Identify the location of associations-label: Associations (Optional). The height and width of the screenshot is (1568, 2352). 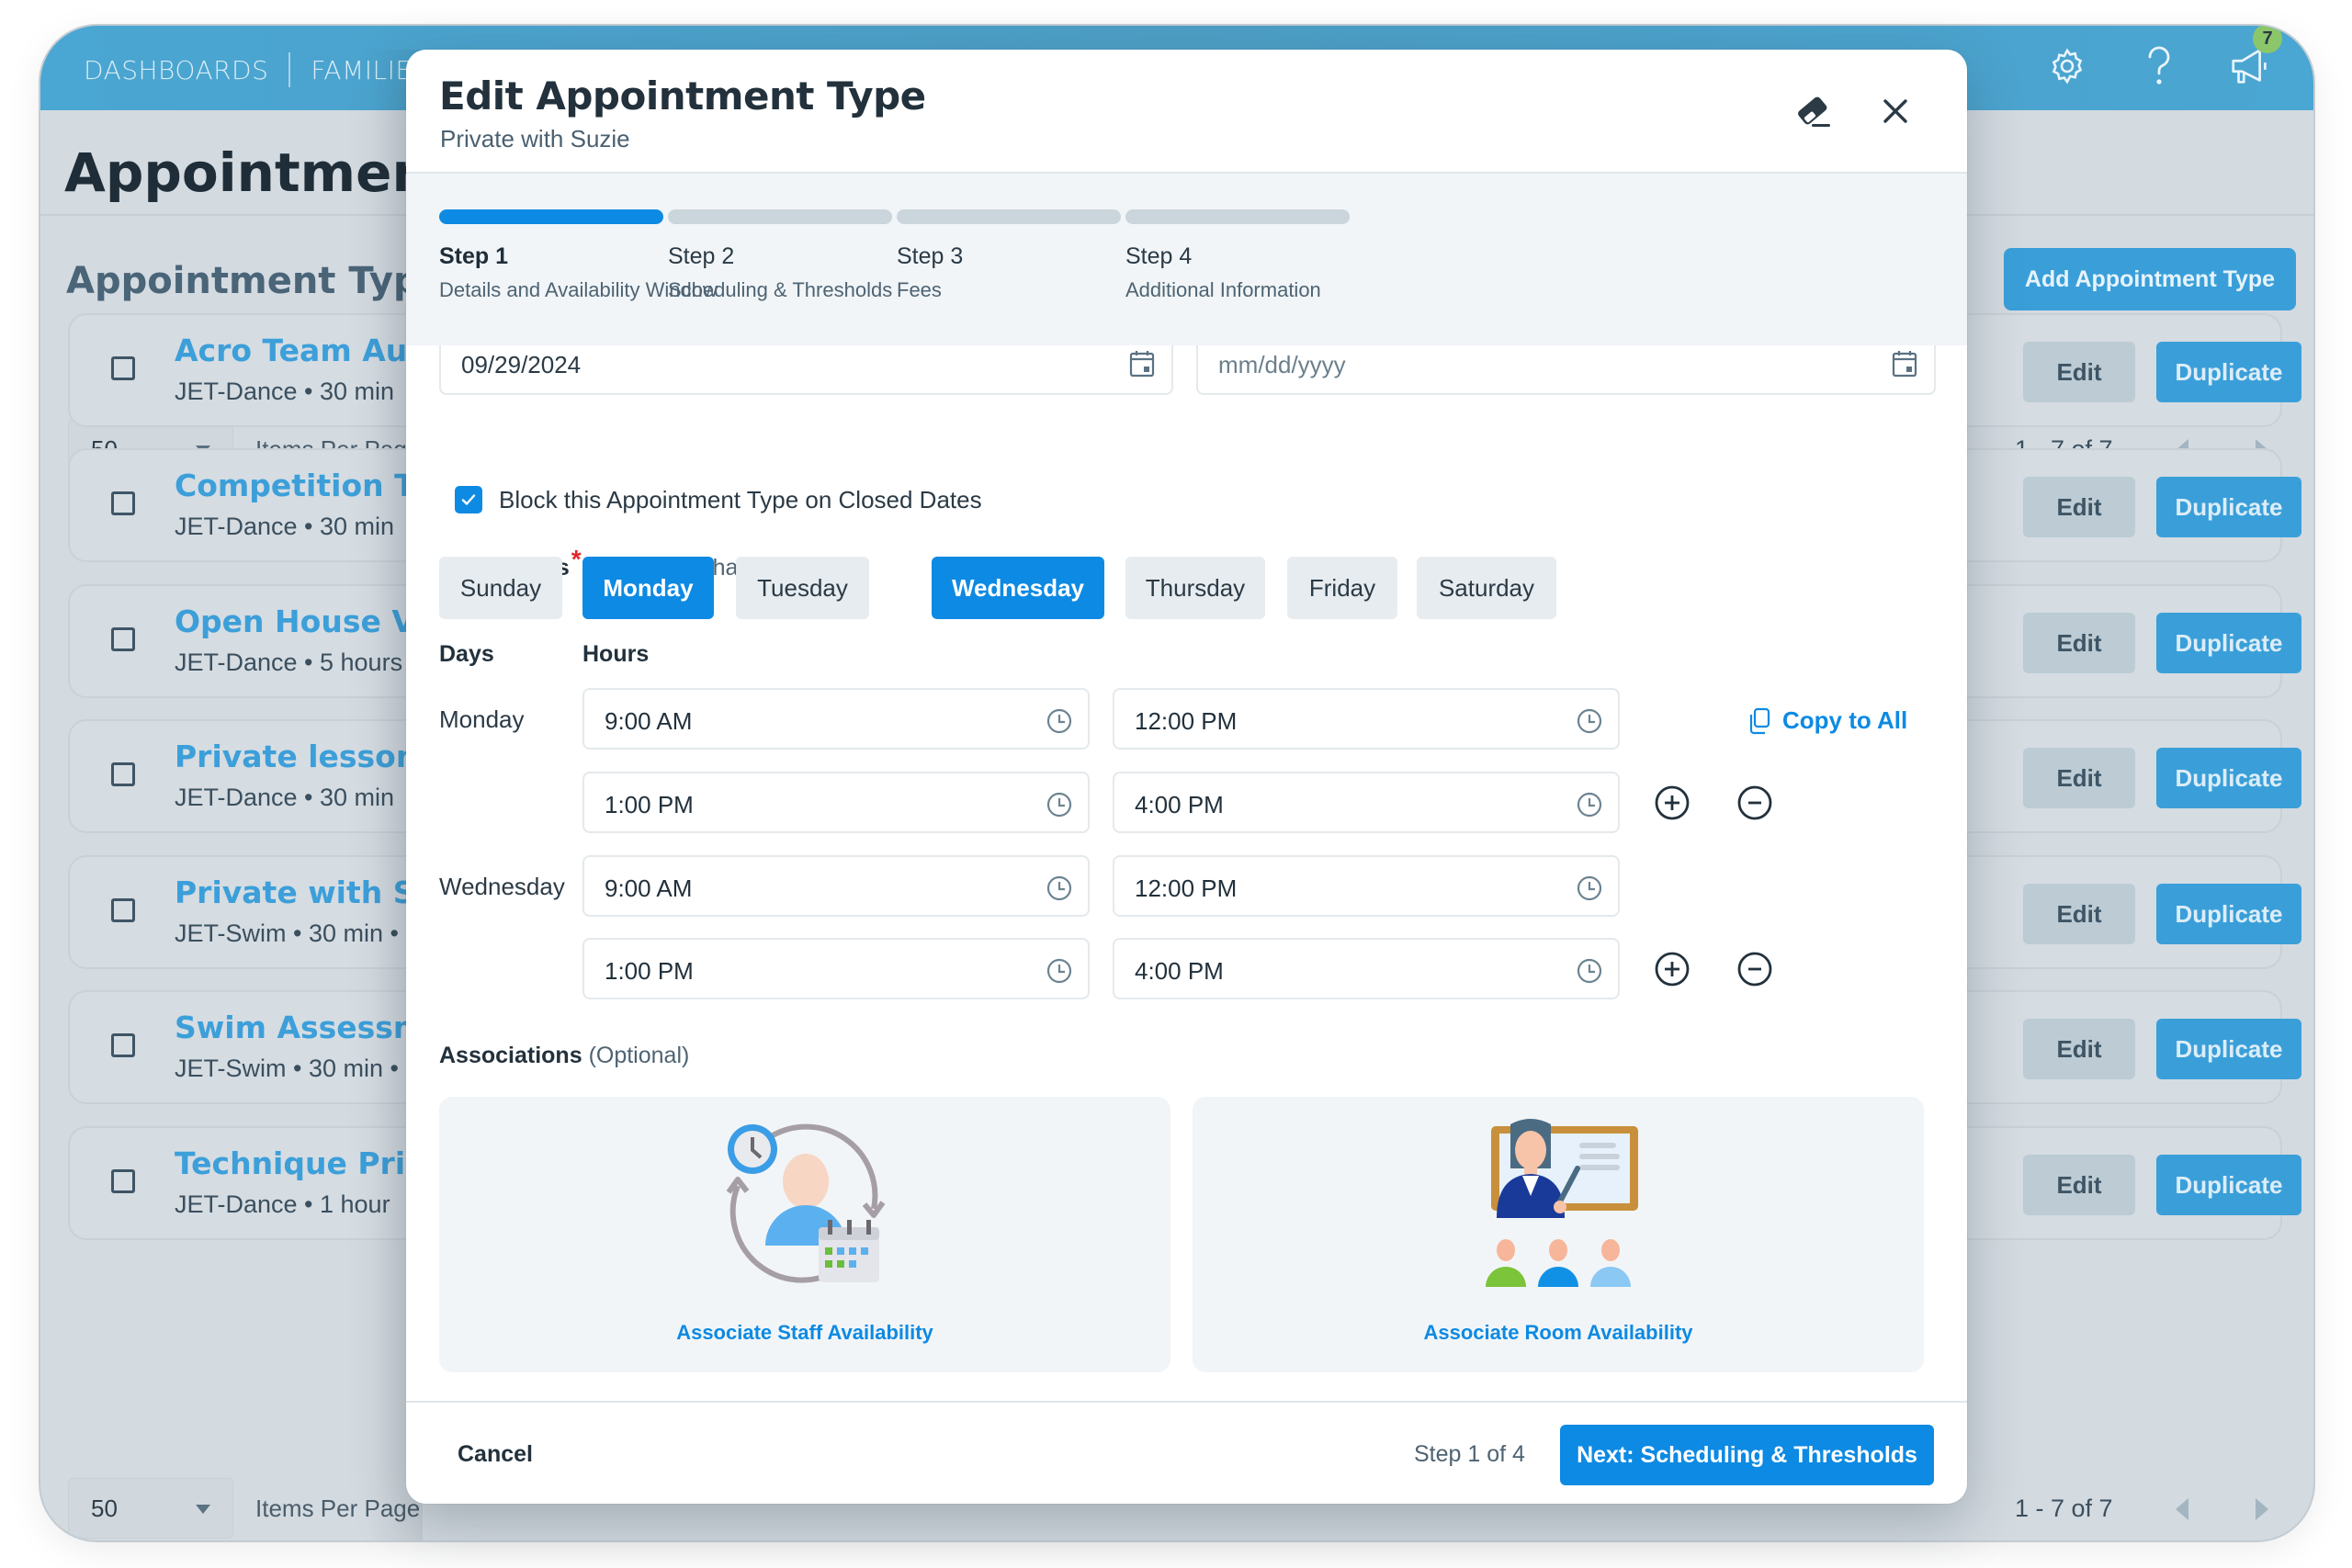
(564, 1056).